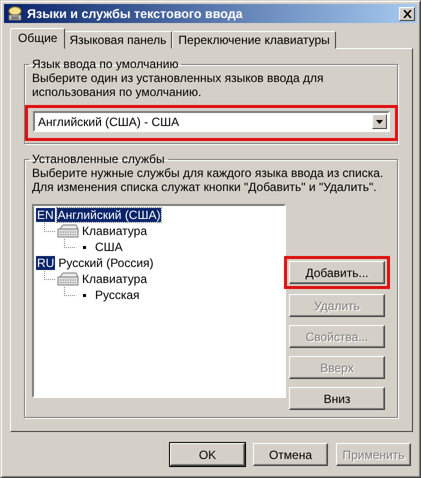  I want to click on caret-icon, so click(379, 122).